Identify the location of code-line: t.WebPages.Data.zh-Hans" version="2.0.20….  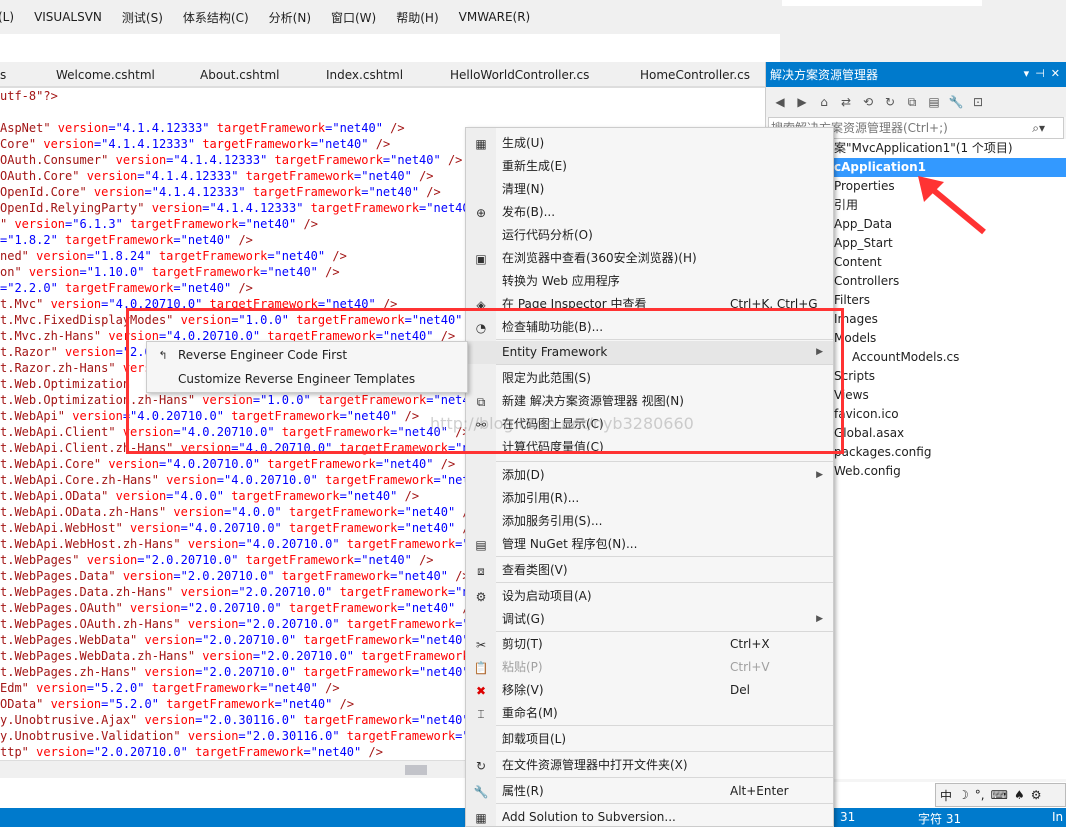
(253, 592).